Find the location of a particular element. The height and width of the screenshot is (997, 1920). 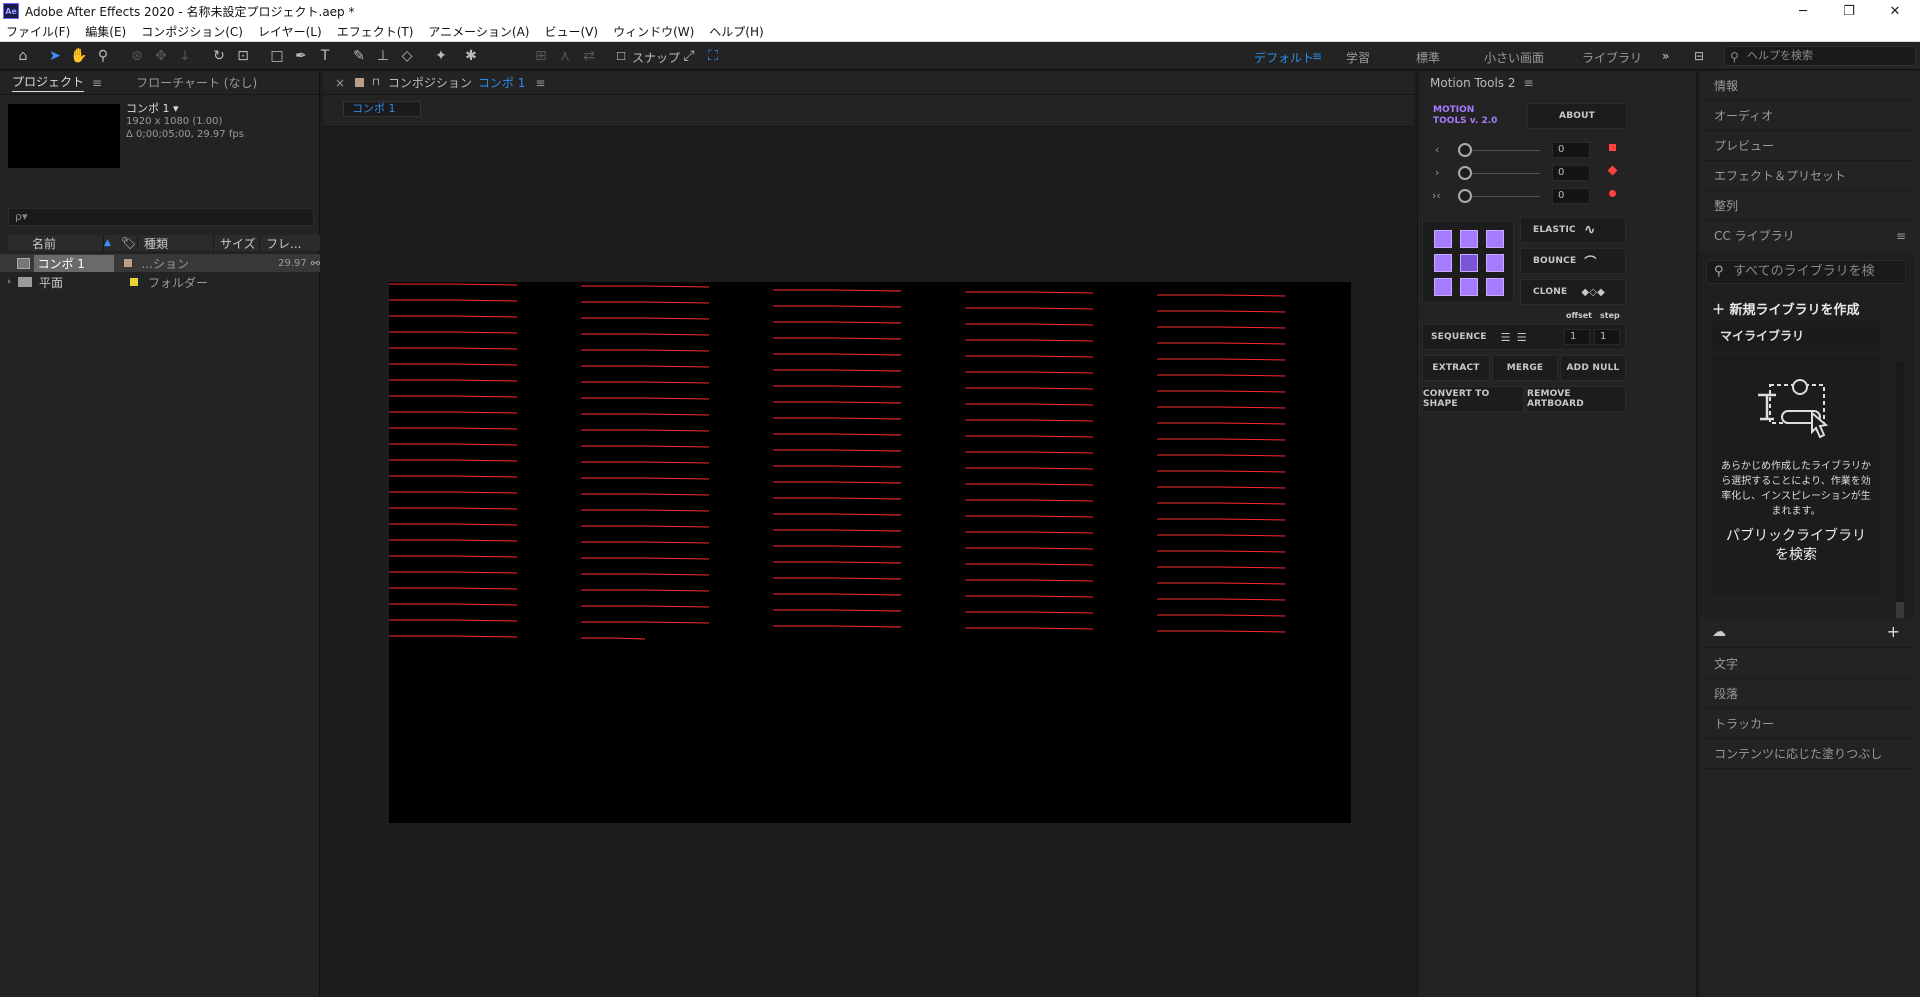

column-size: サイズ is located at coordinates (237, 243).